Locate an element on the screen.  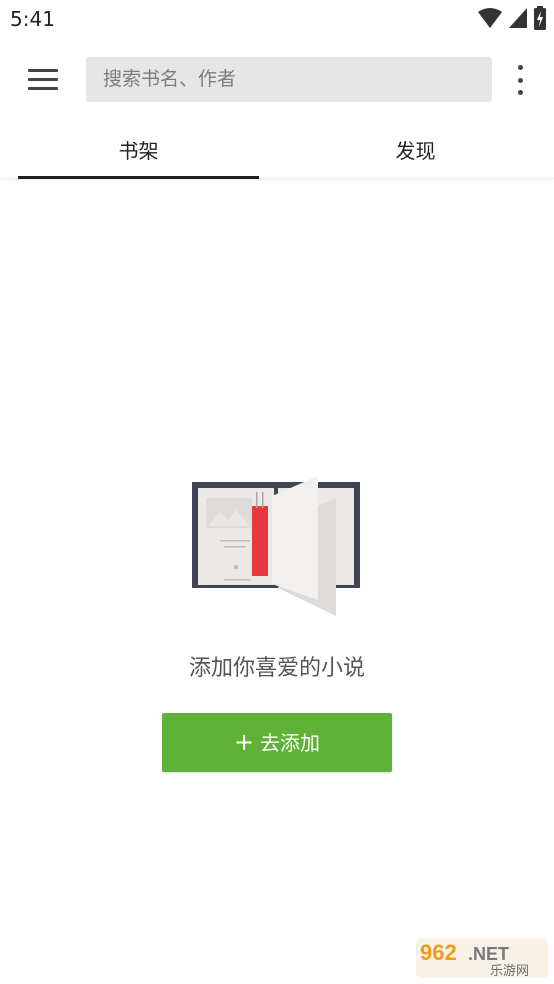
hamburger-menu-icon is located at coordinates (43, 79).